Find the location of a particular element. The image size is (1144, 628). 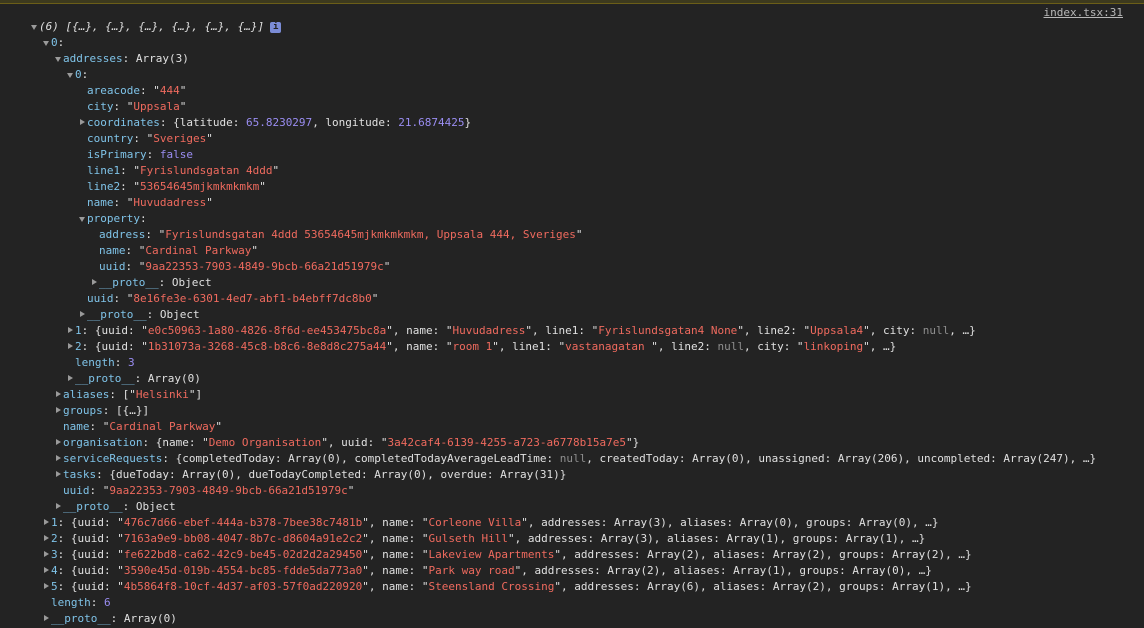

console-tree-row: property: is located at coordinates (112, 219).